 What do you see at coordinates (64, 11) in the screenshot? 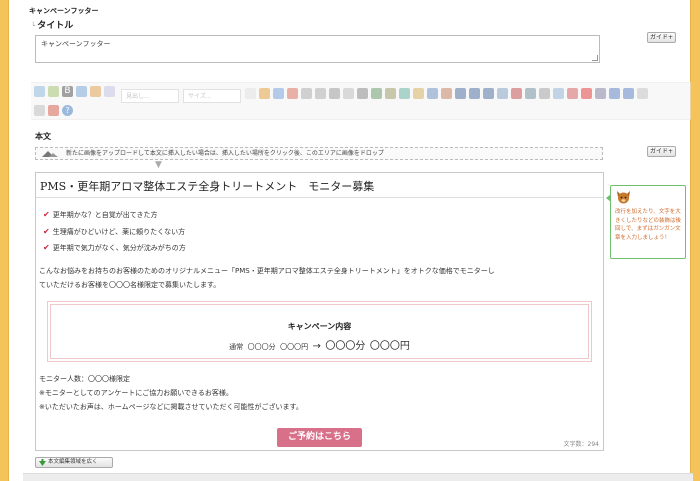
I see `section-title: キャンペーンフッター` at bounding box center [64, 11].